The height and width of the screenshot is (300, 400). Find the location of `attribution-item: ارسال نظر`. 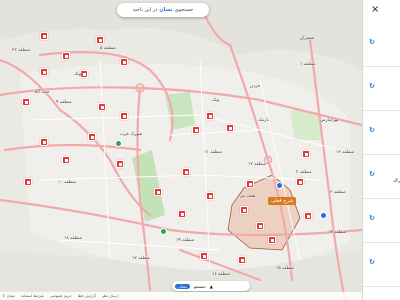

attribution-item: ارسال نظر is located at coordinates (110, 296).